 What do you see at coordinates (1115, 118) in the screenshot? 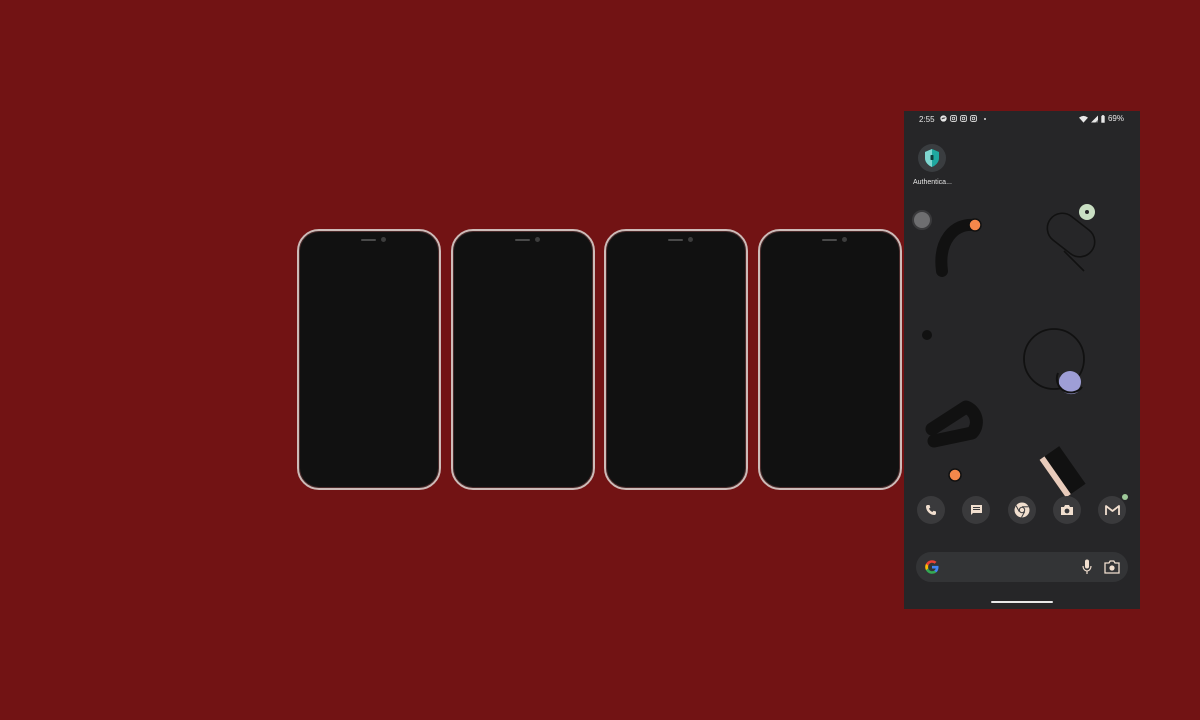
I see `battery-percent: 69%` at bounding box center [1115, 118].